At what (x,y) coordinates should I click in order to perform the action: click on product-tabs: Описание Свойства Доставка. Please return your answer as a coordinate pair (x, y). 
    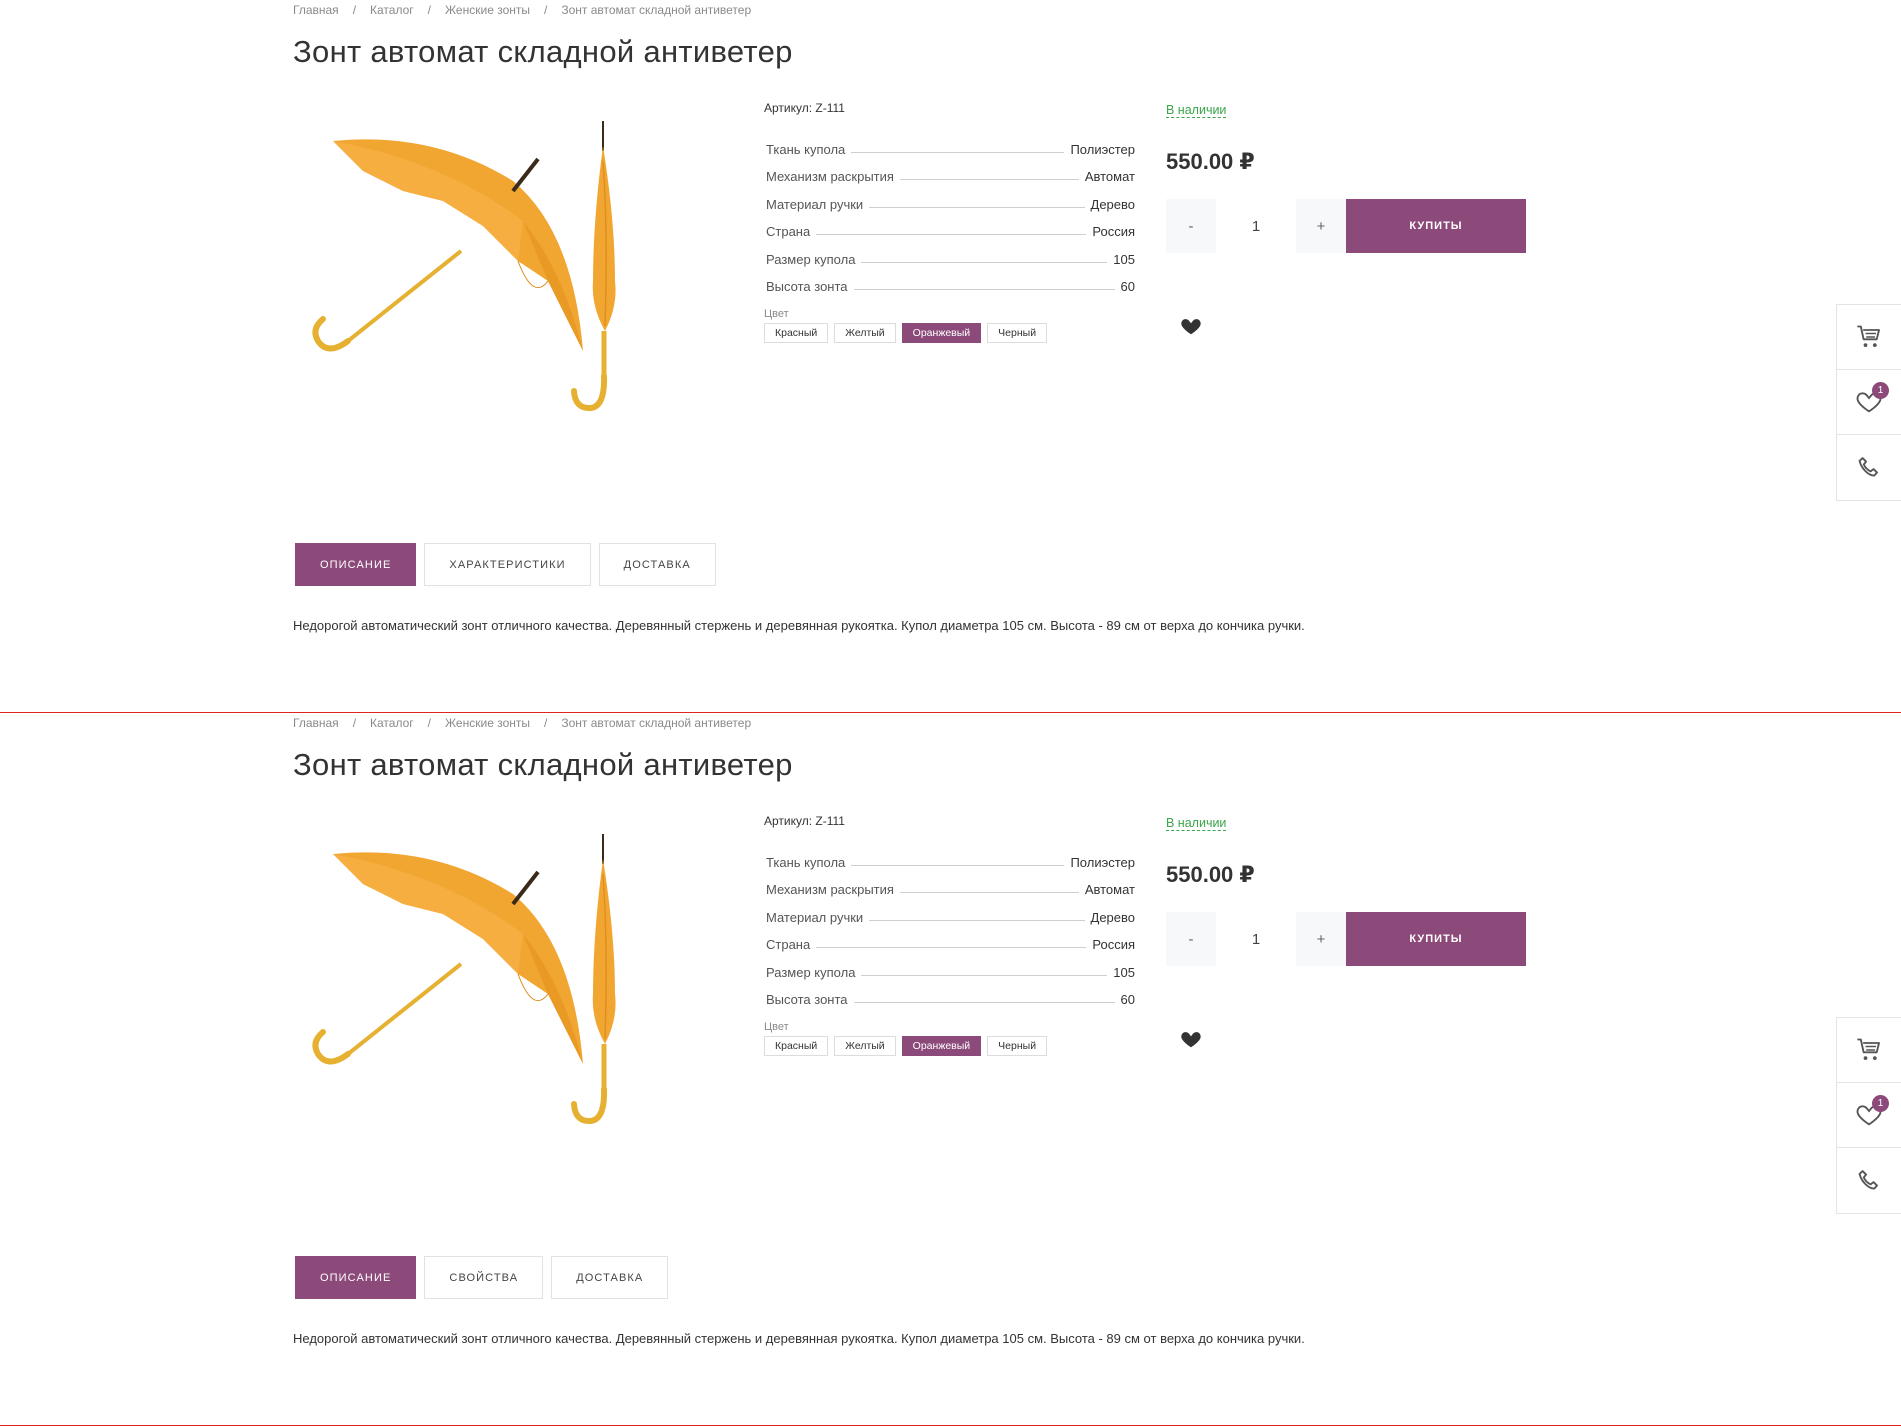
    Looking at the image, I should click on (482, 1277).